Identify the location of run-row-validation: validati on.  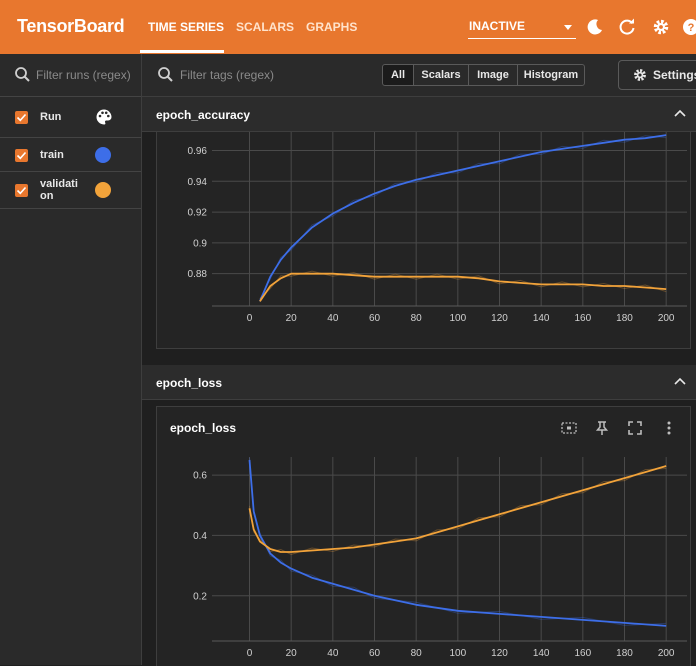
(70, 190).